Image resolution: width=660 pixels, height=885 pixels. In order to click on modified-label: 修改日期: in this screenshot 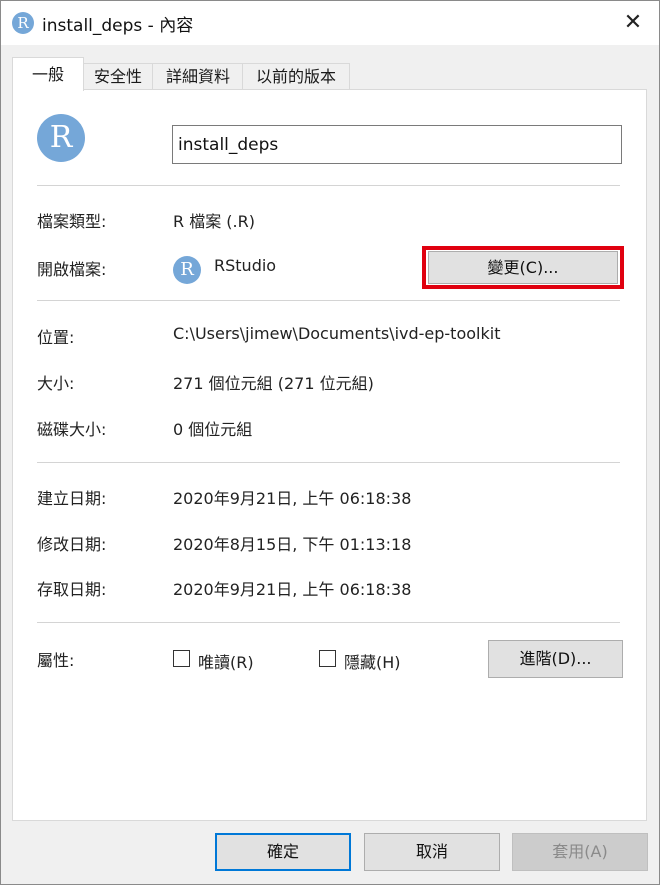, I will do `click(72, 544)`.